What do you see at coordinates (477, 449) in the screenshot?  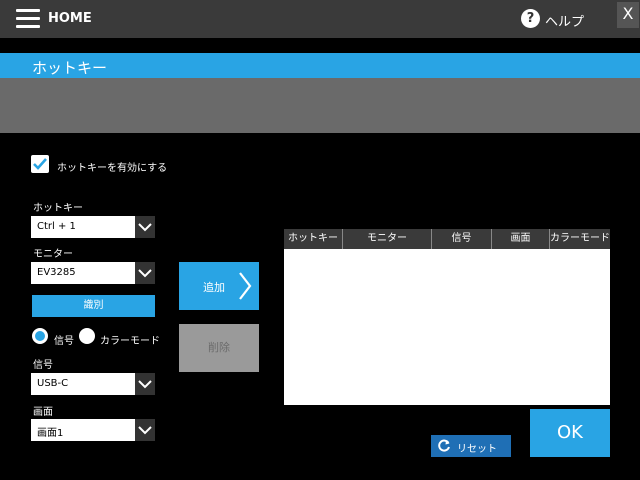 I see `reset-button-label: リセット` at bounding box center [477, 449].